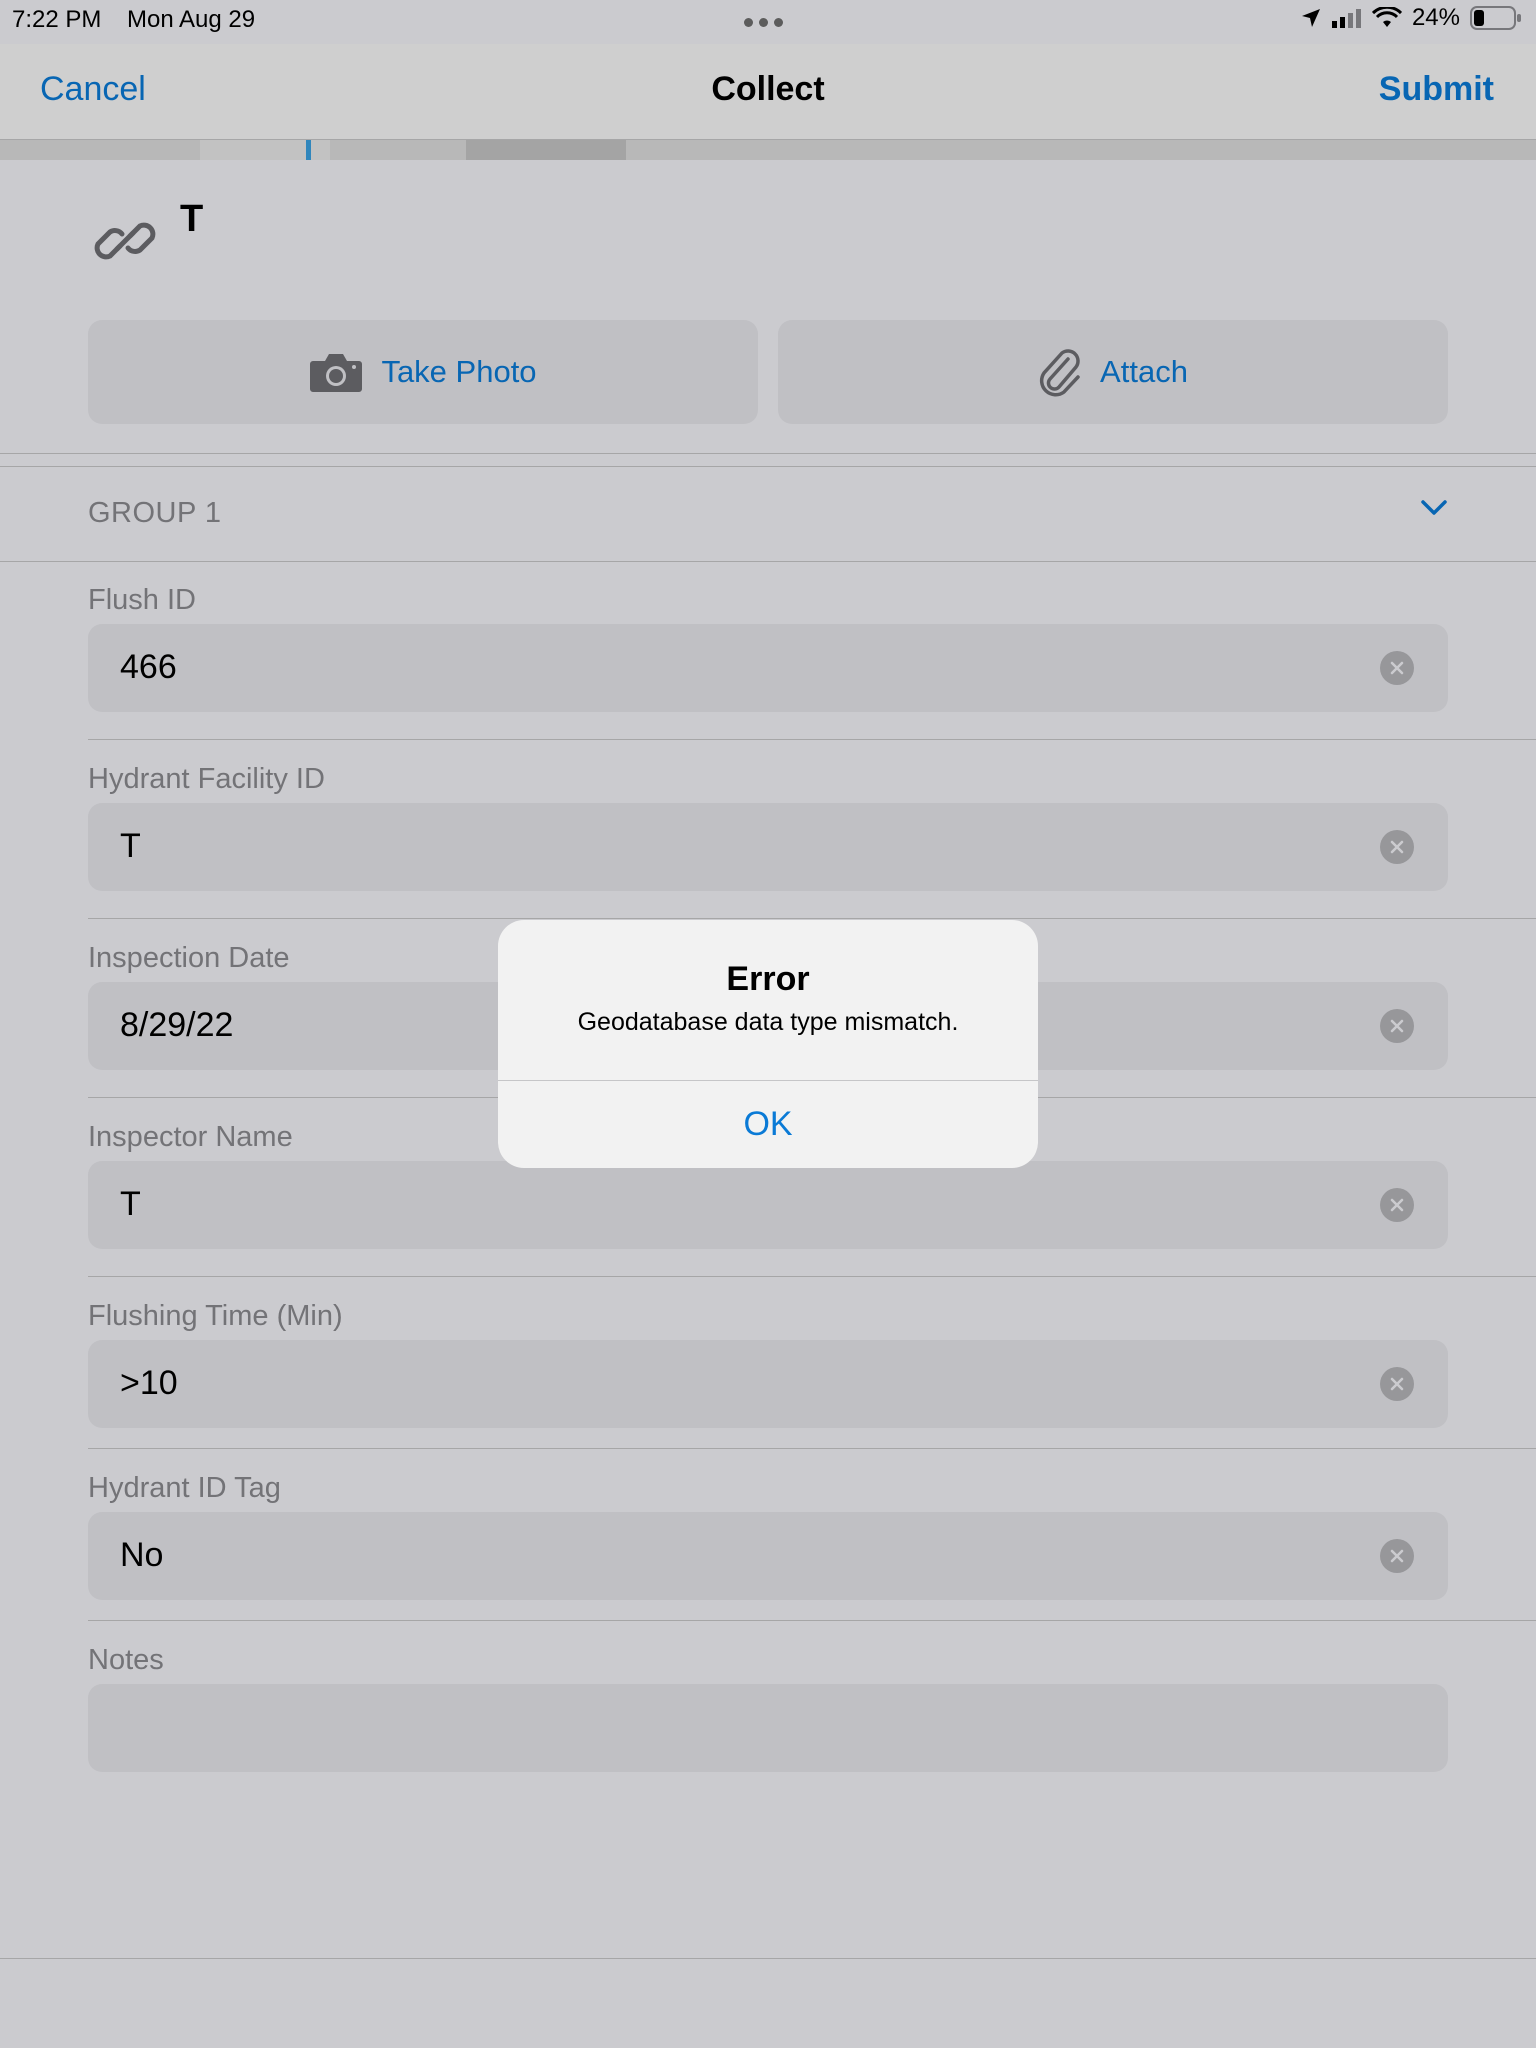  Describe the element at coordinates (768, 1044) in the screenshot. I see `error-alert: Error Geodatabase data type mismatch. OK` at that location.